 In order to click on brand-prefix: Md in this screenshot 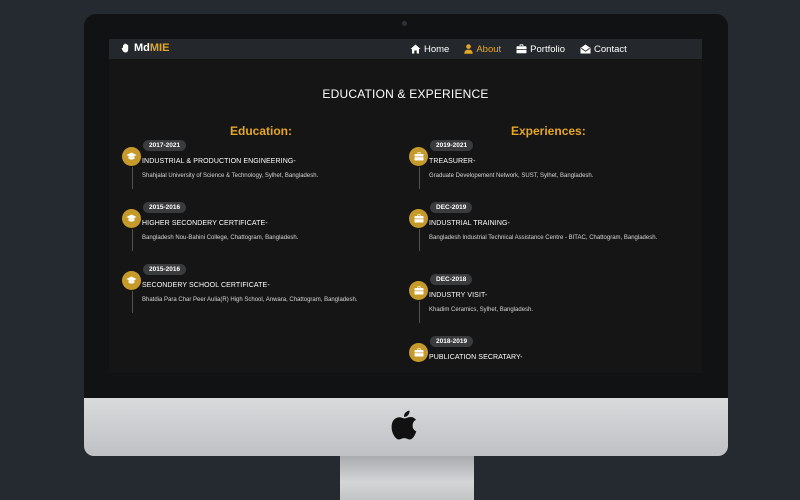, I will do `click(142, 48)`.